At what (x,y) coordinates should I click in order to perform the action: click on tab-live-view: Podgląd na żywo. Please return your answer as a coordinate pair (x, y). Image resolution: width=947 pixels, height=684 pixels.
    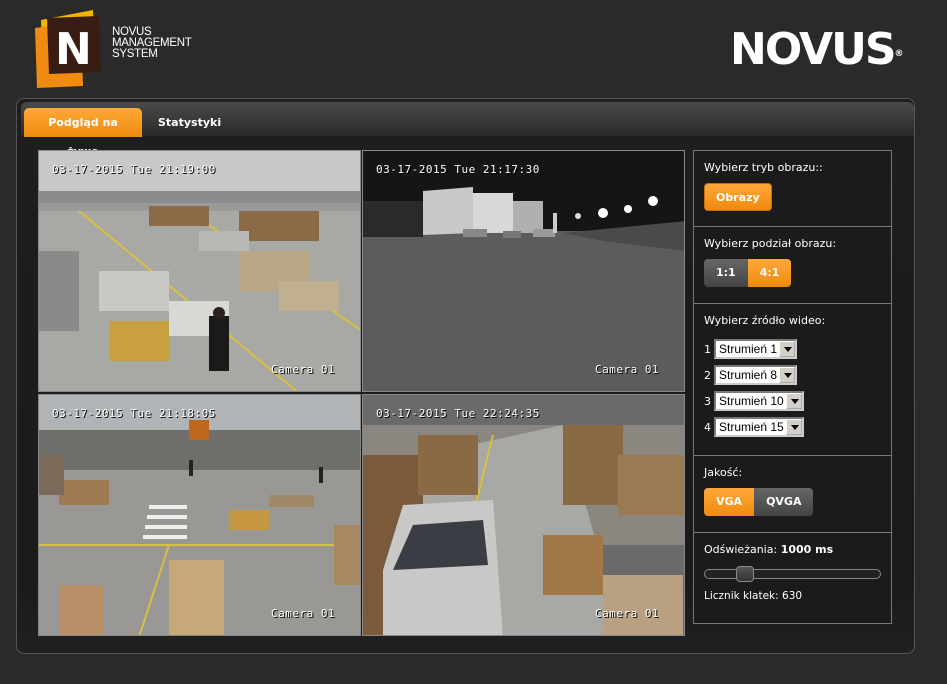
    Looking at the image, I should click on (83, 133).